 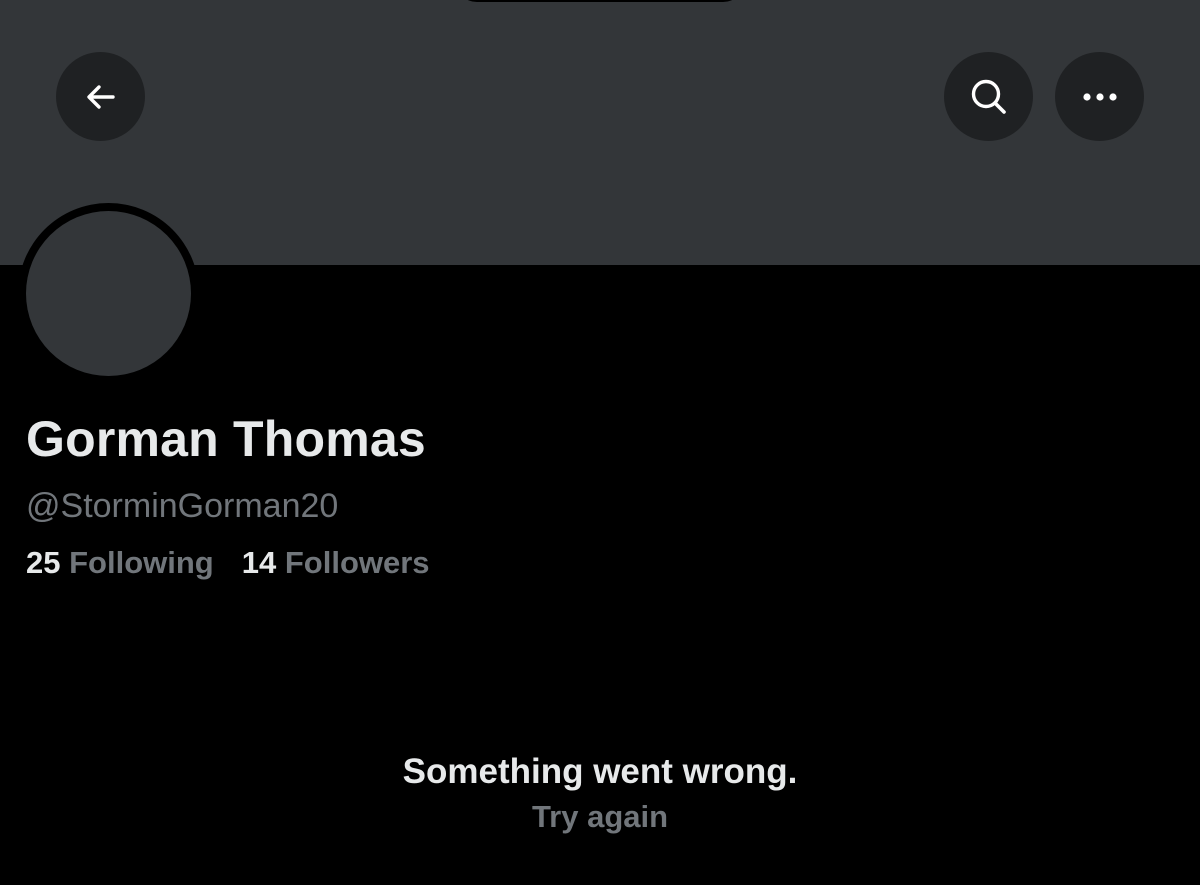 I want to click on following-link: 25 Following, so click(x=120, y=563).